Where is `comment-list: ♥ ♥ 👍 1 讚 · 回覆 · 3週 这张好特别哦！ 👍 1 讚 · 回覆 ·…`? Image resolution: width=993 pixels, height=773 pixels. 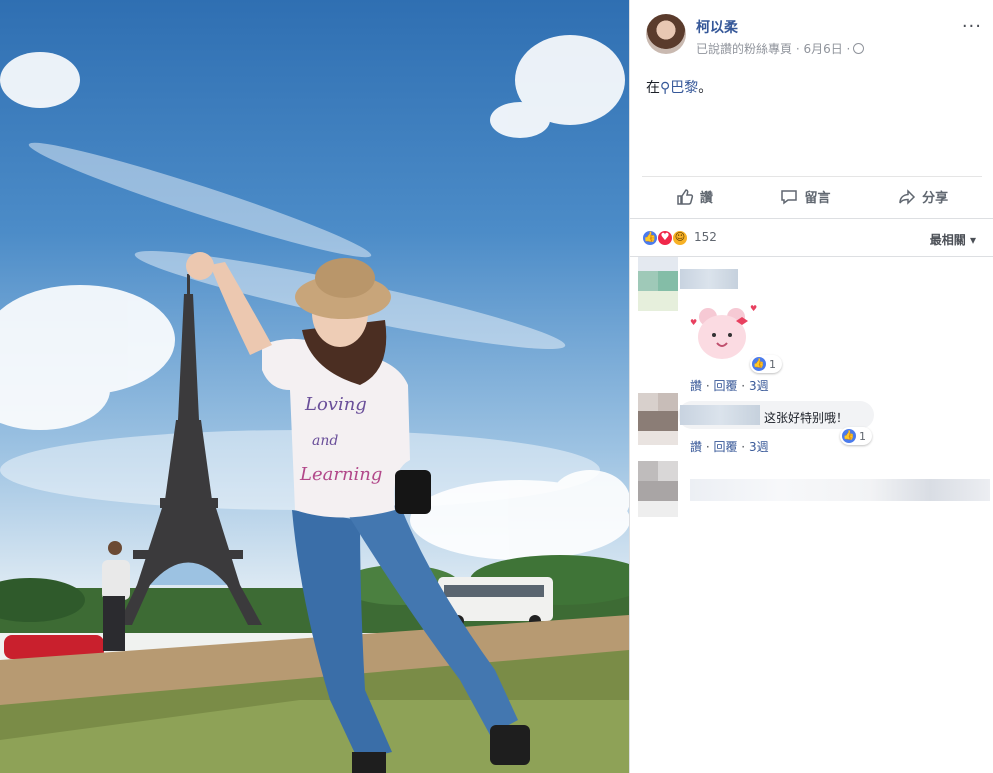 comment-list: ♥ ♥ 👍 1 讚 · 回覆 · 3週 这张好特别哦！ 👍 1 讚 · 回覆 ·… is located at coordinates (811, 386).